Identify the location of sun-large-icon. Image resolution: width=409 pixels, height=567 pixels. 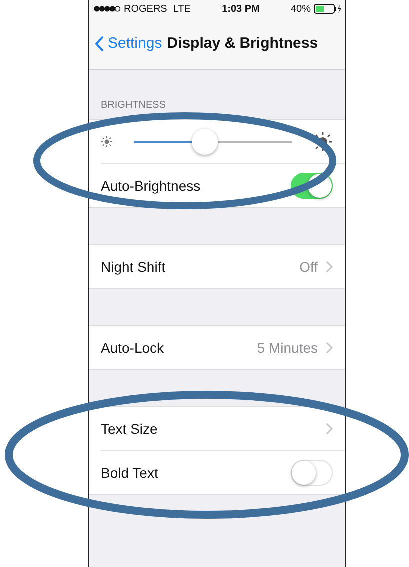
(323, 142).